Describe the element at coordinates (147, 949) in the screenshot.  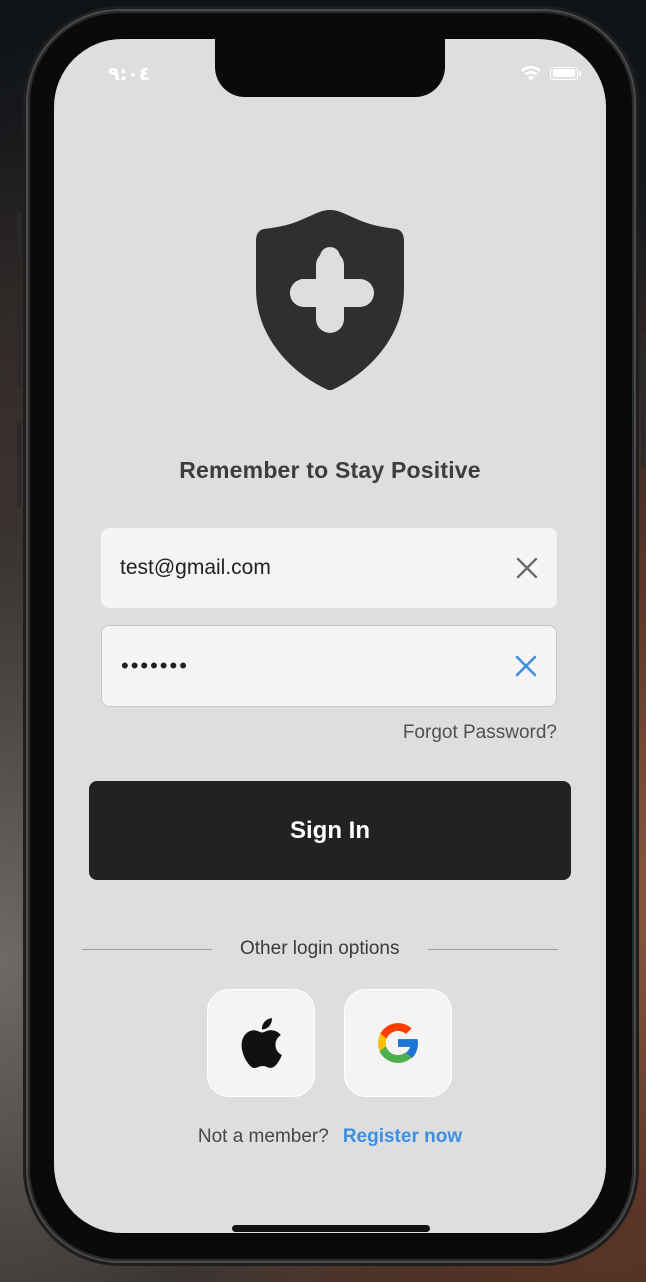
I see `divider-line-left` at that location.